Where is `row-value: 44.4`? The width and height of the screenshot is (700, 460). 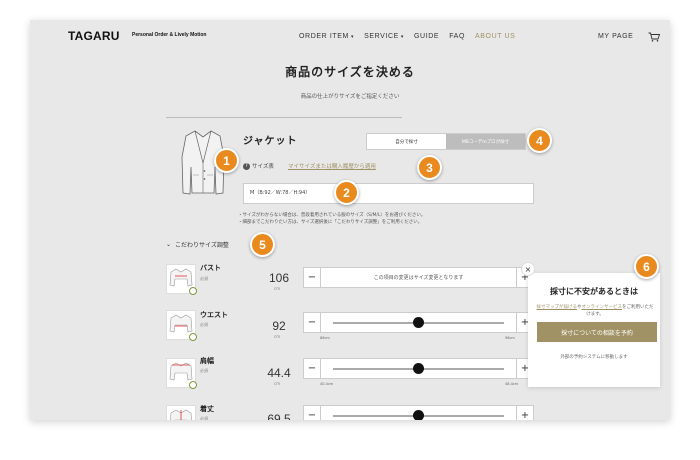 row-value: 44.4 is located at coordinates (279, 373).